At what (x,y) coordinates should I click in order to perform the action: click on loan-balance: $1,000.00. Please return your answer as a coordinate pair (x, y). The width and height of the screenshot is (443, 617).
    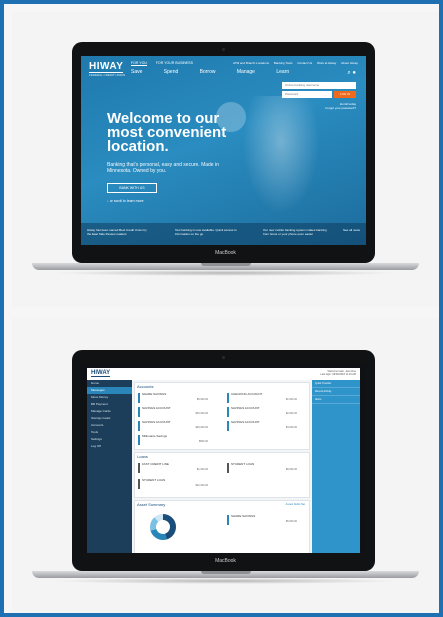
    Looking at the image, I should click on (202, 469).